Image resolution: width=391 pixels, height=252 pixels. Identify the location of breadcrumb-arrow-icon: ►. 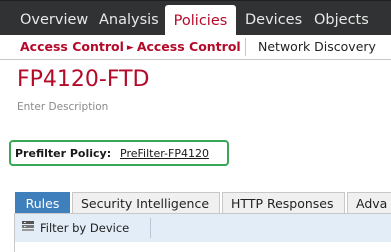
(130, 48).